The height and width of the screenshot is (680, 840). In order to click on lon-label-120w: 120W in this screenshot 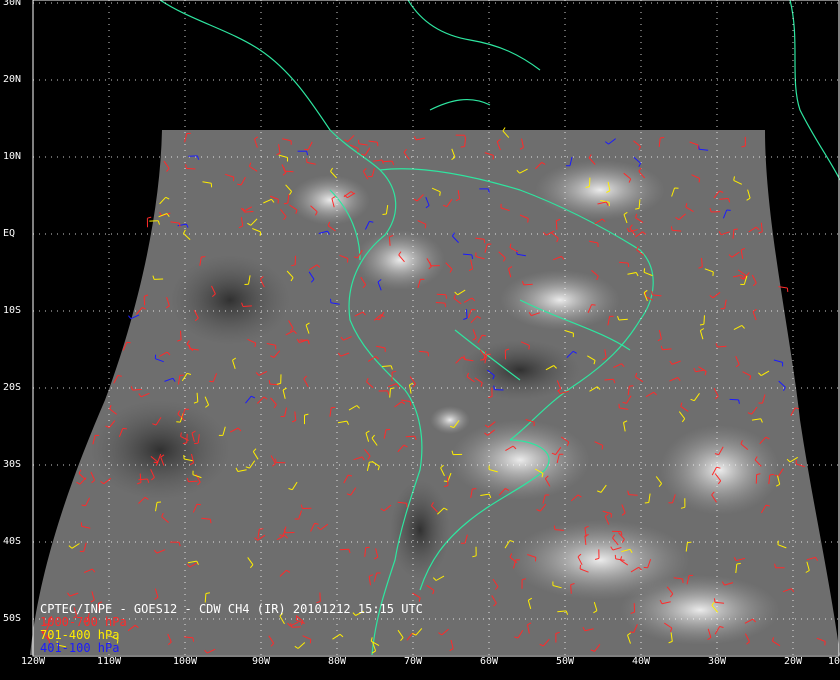, I will do `click(33, 661)`.